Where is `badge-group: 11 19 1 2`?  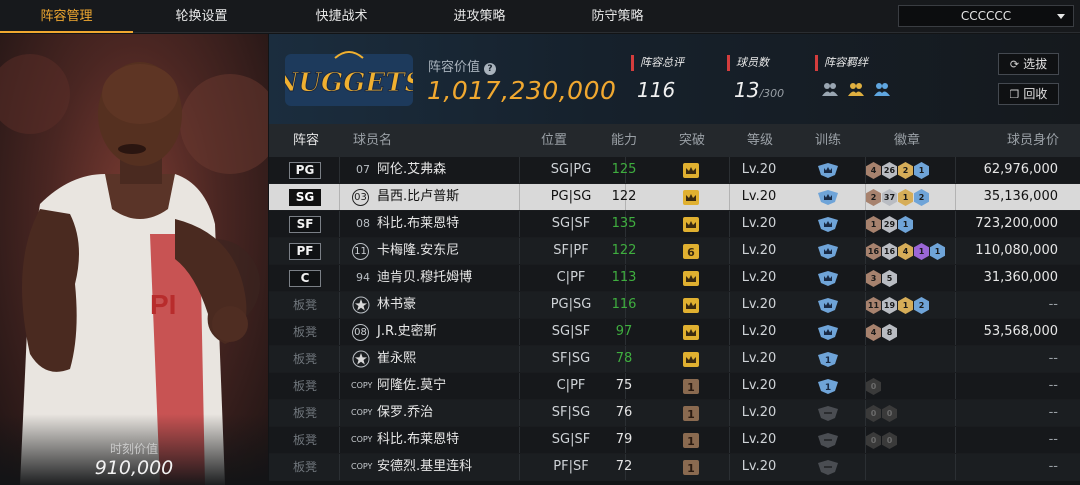 badge-group: 11 19 1 2 is located at coordinates (898, 305).